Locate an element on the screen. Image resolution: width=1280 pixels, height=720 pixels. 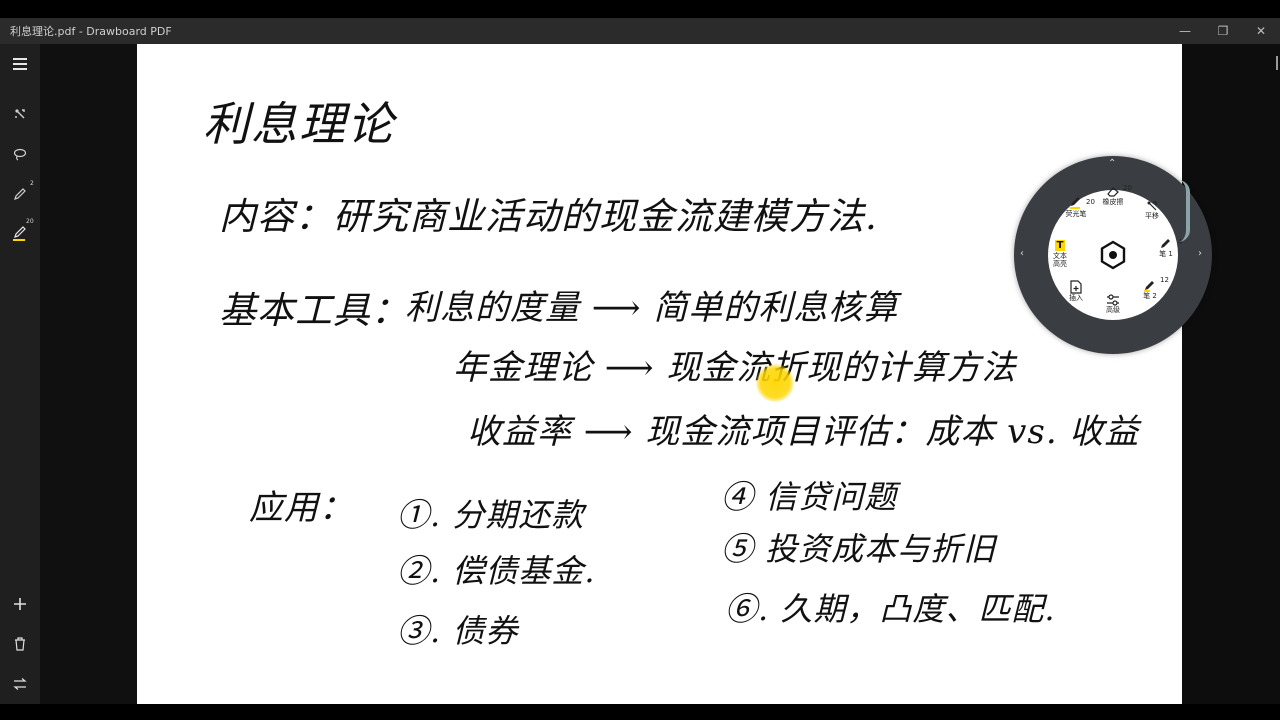
radial-pen2-label: 笔 2 is located at coordinates (1150, 296).